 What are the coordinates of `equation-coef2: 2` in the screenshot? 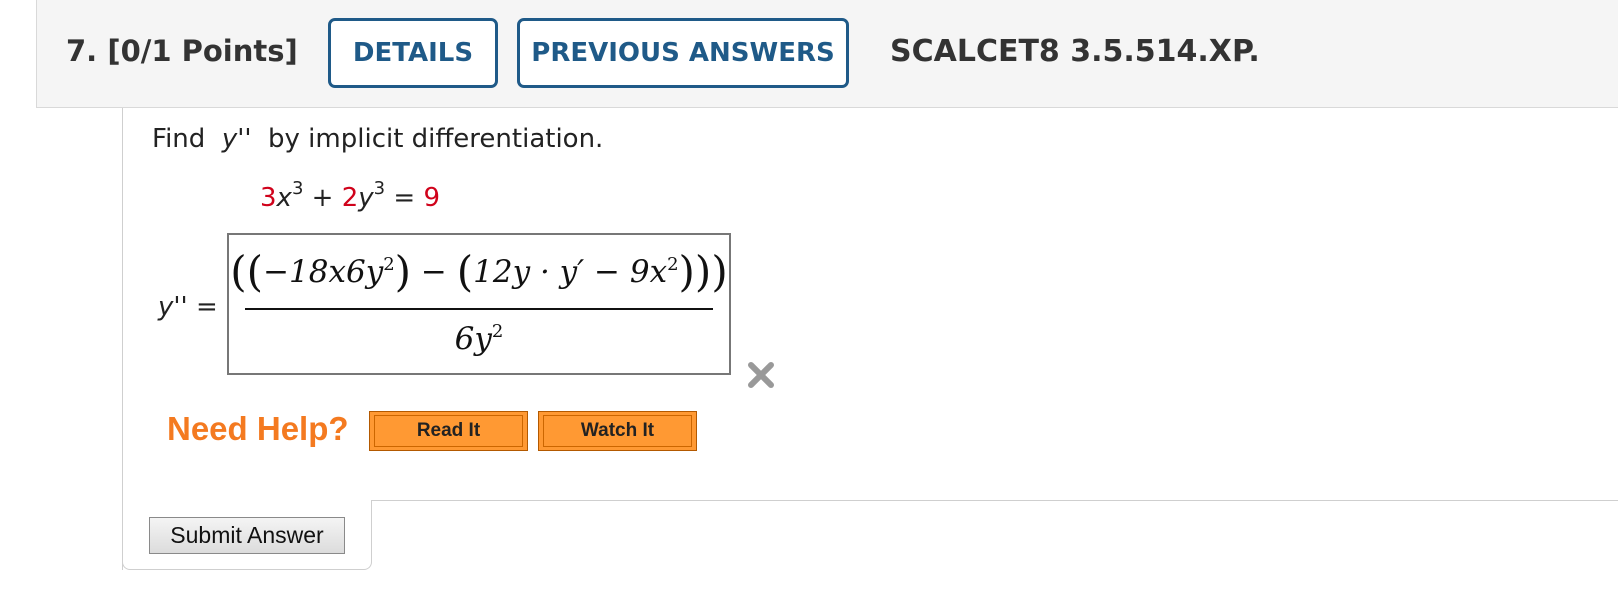 It's located at (350, 198).